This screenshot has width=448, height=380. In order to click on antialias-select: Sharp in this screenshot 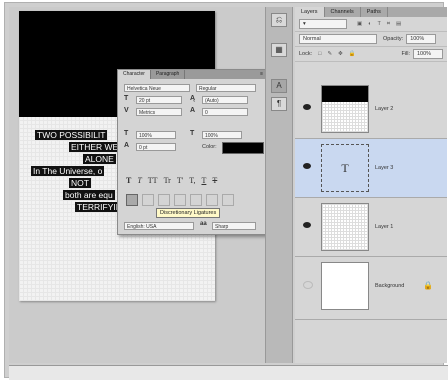, I will do `click(234, 226)`.